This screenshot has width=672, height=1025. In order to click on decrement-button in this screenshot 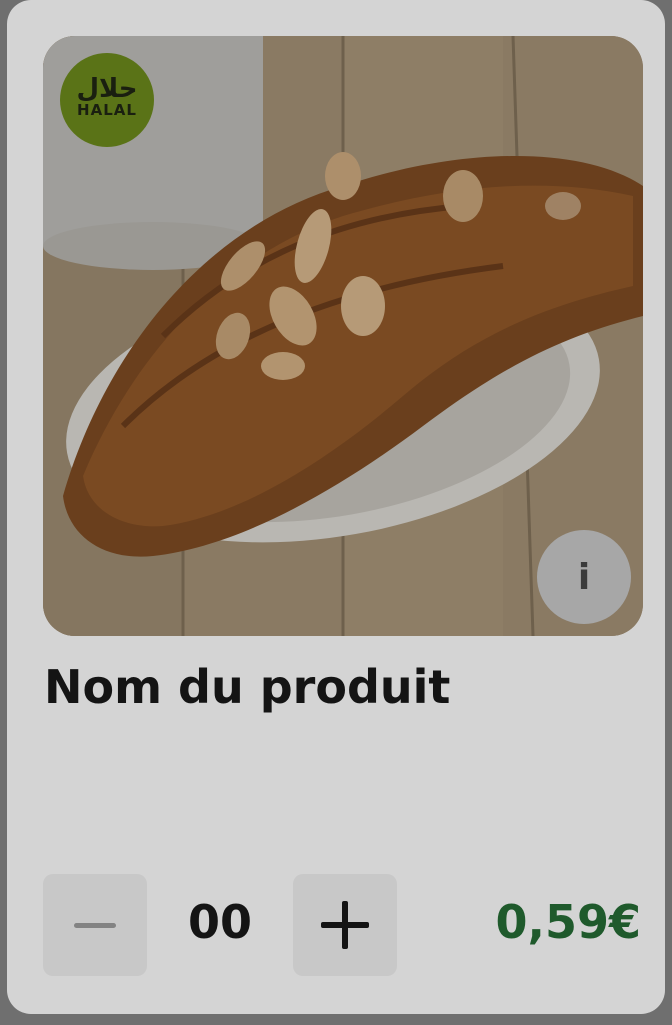, I will do `click(95, 925)`.